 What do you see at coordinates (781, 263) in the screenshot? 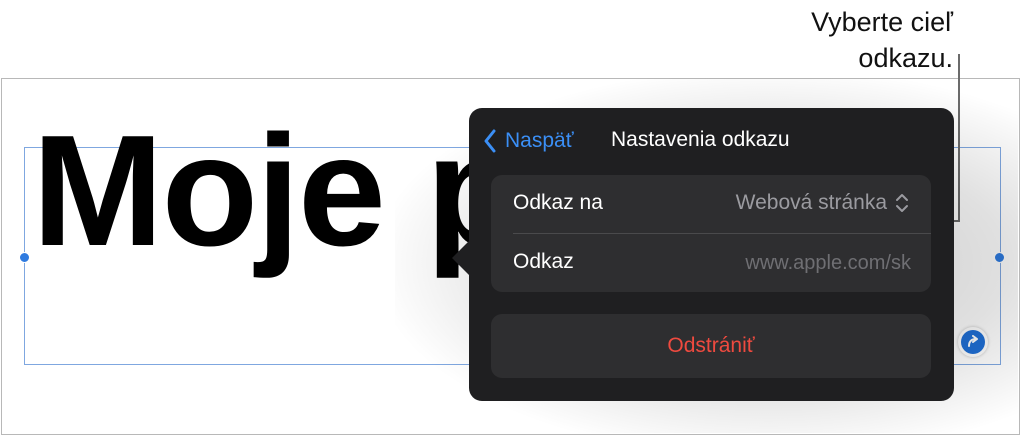
I see `link-url-input` at bounding box center [781, 263].